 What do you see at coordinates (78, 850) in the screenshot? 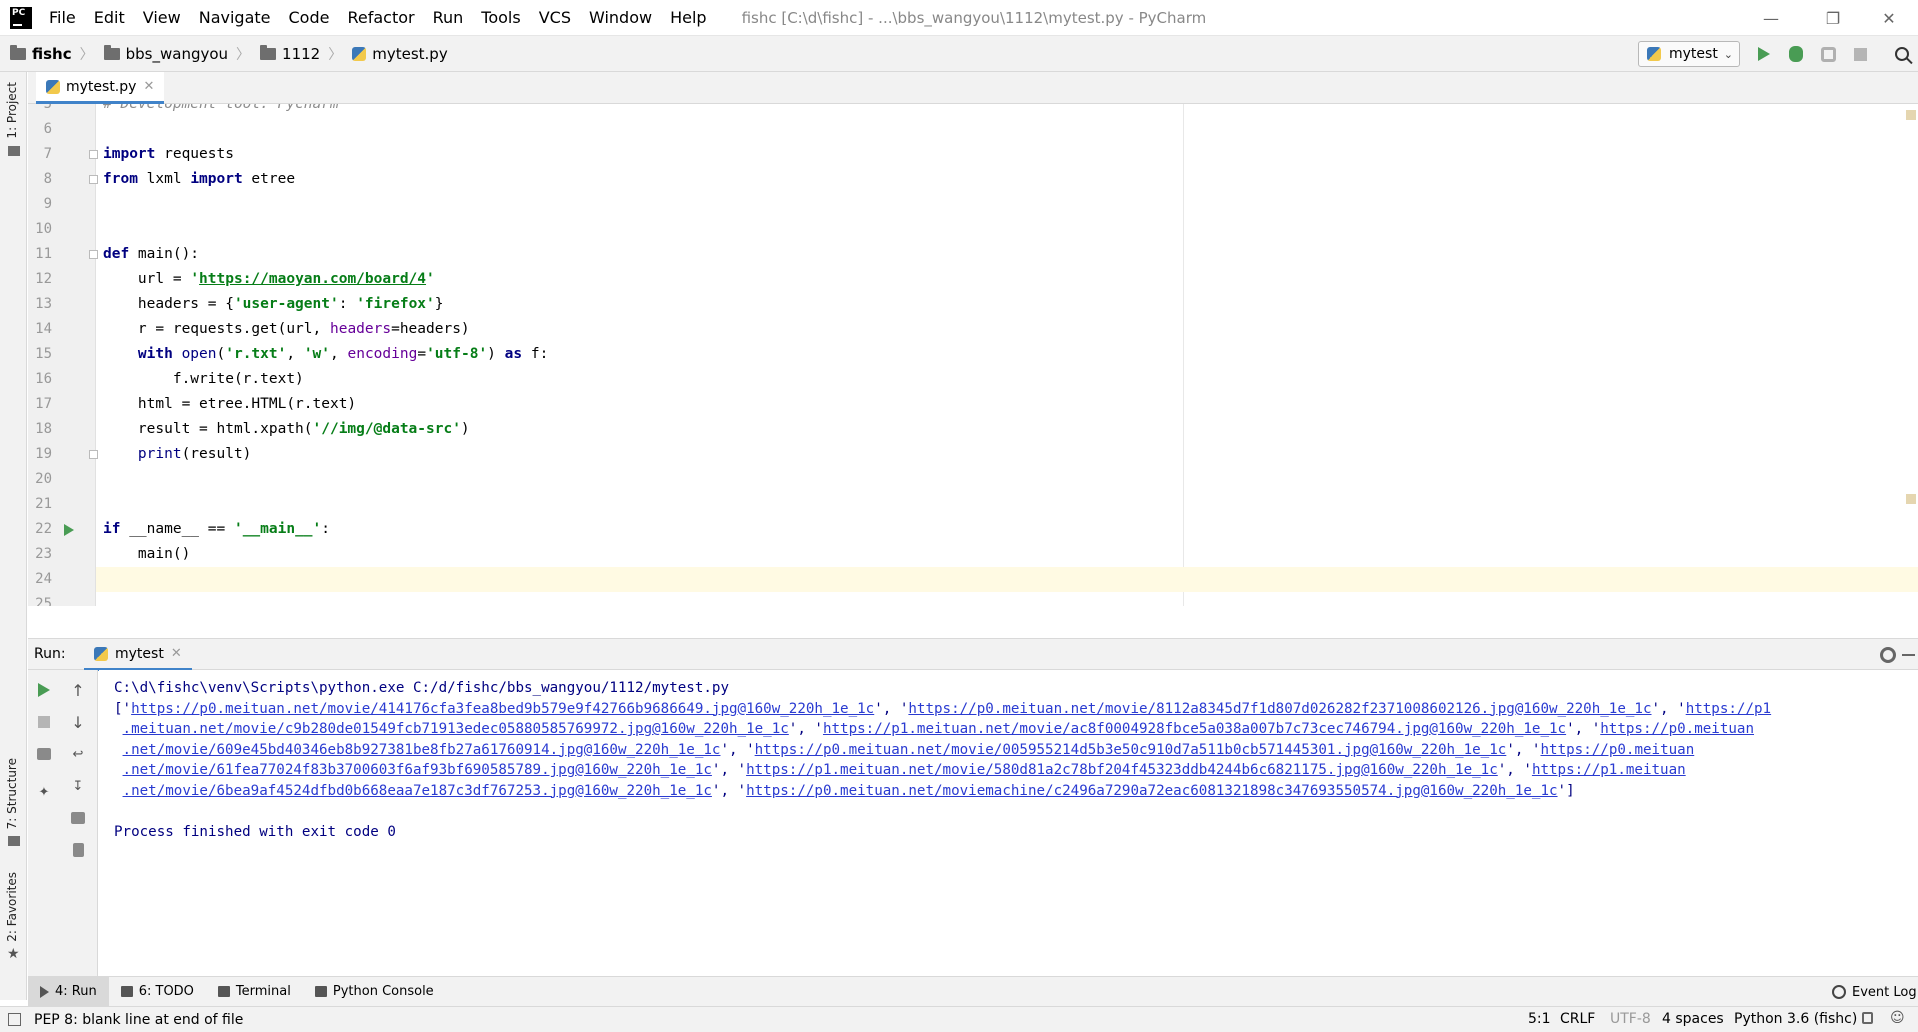
I see `clear-all-button` at bounding box center [78, 850].